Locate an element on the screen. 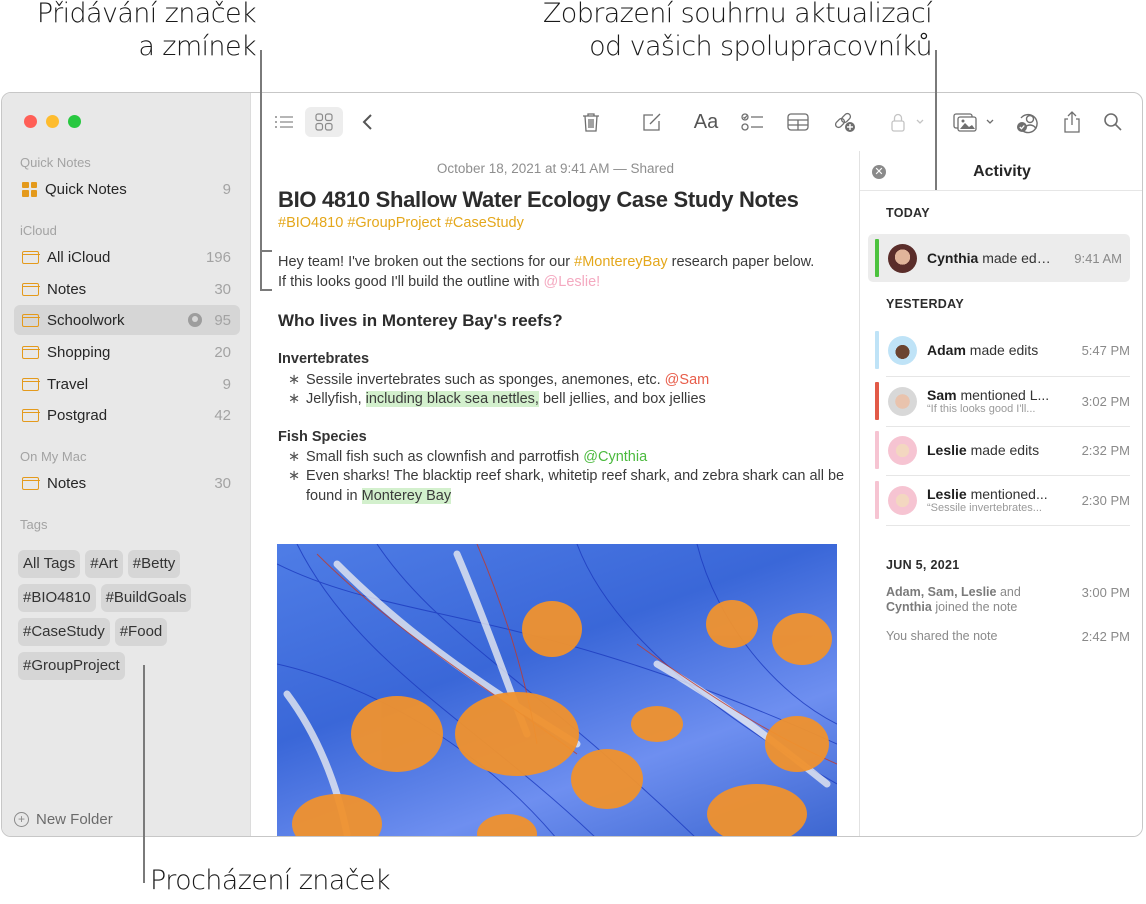 The image size is (1146, 904). text: joined the note is located at coordinates (974, 607).